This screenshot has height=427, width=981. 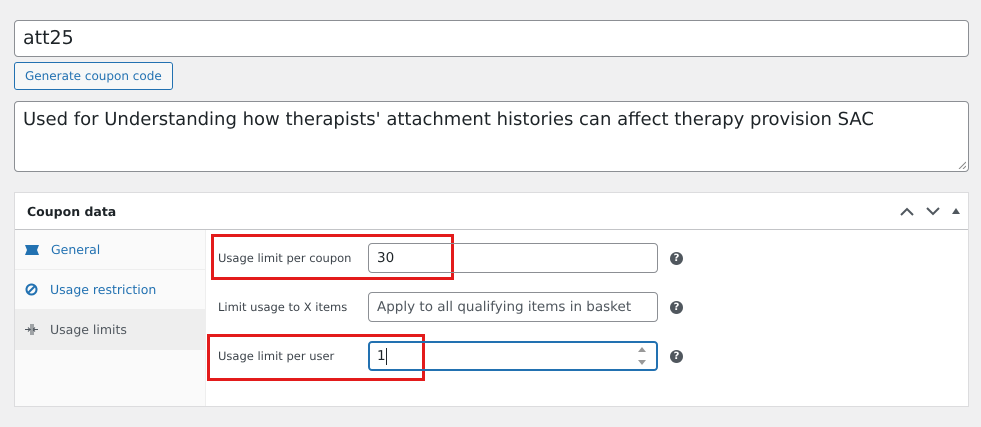 I want to click on field-label: Usage limit per coupon, so click(x=285, y=258).